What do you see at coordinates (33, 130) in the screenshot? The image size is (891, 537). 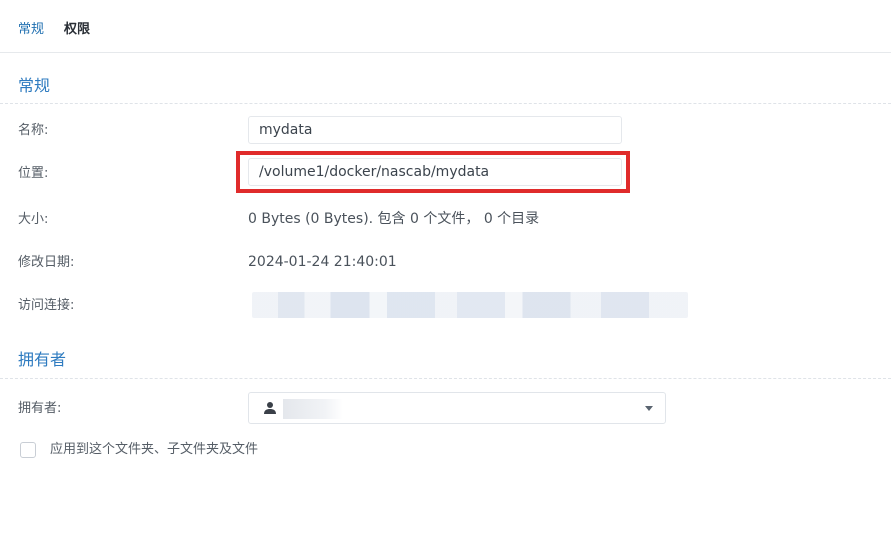 I see `name-label: 名称:` at bounding box center [33, 130].